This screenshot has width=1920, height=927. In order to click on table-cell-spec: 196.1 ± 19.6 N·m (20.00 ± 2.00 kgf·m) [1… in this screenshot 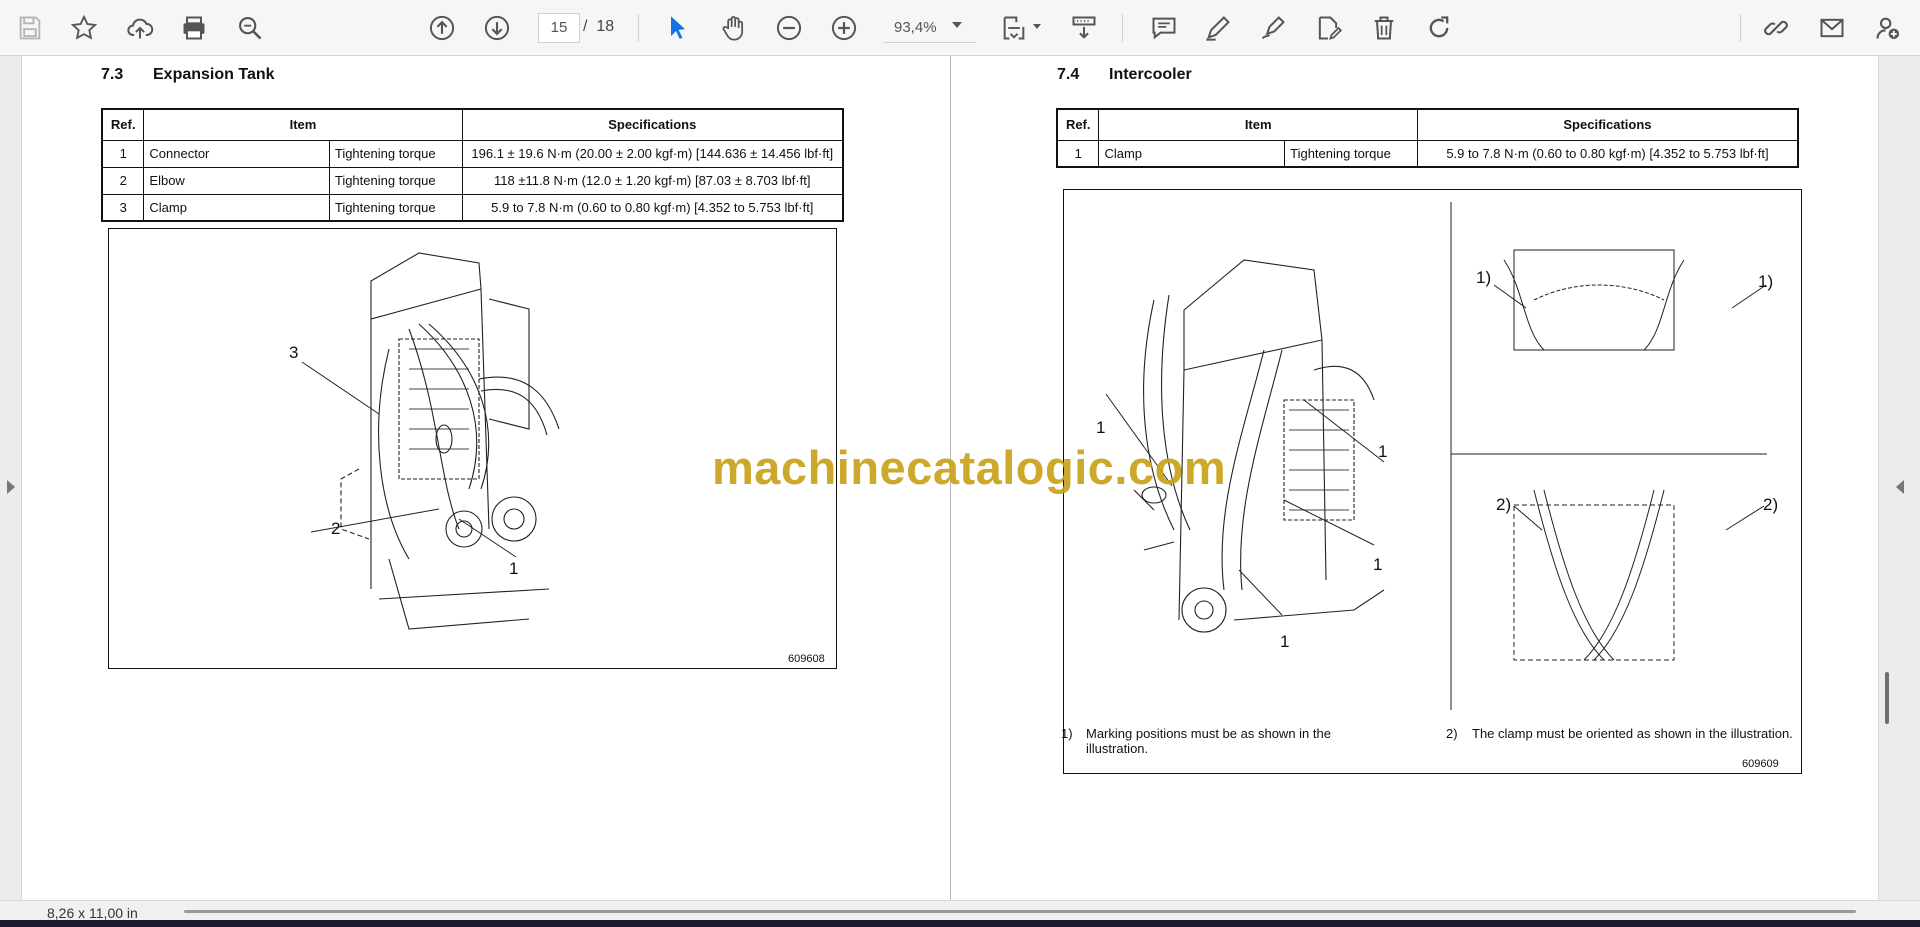, I will do `click(652, 153)`.